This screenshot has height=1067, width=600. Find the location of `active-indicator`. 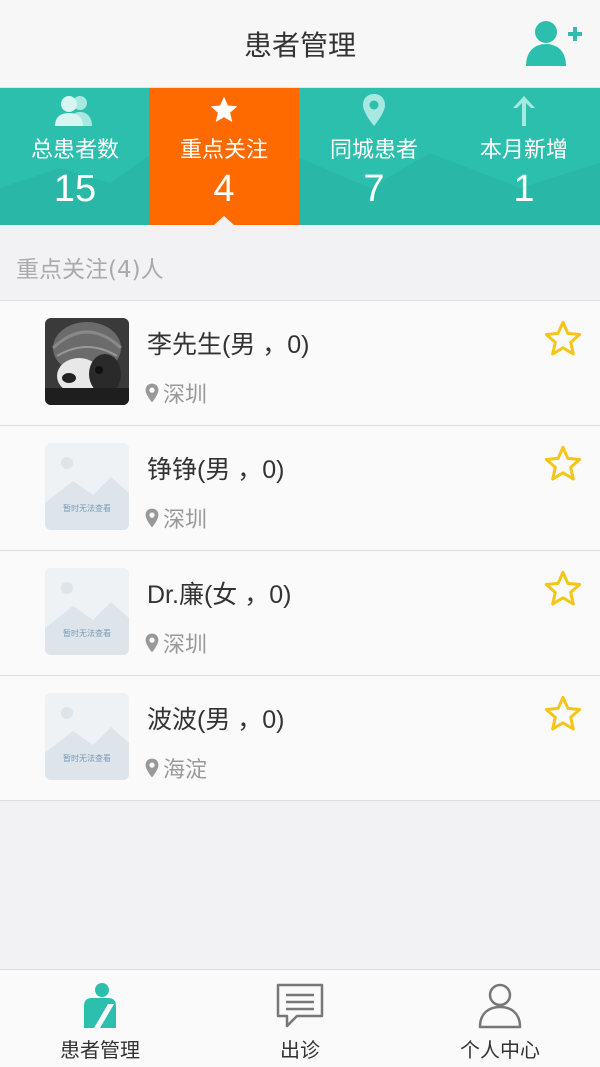

active-indicator is located at coordinates (224, 220).